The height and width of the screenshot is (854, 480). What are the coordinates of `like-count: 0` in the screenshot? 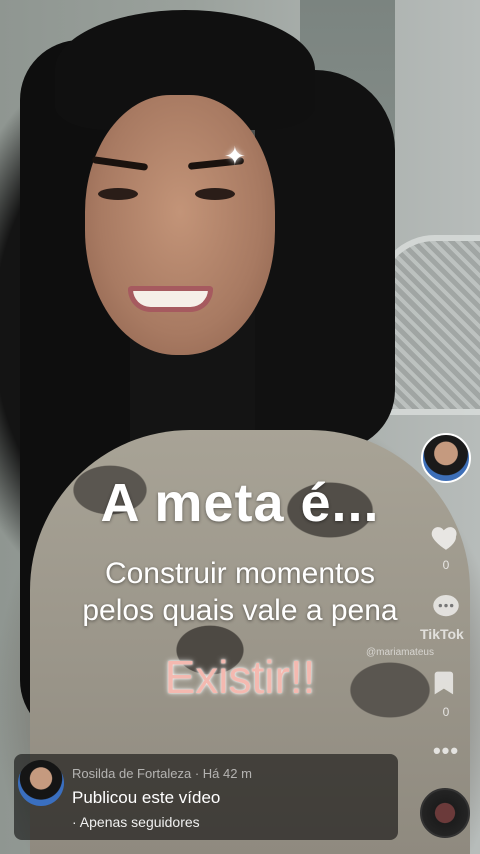 It's located at (446, 565).